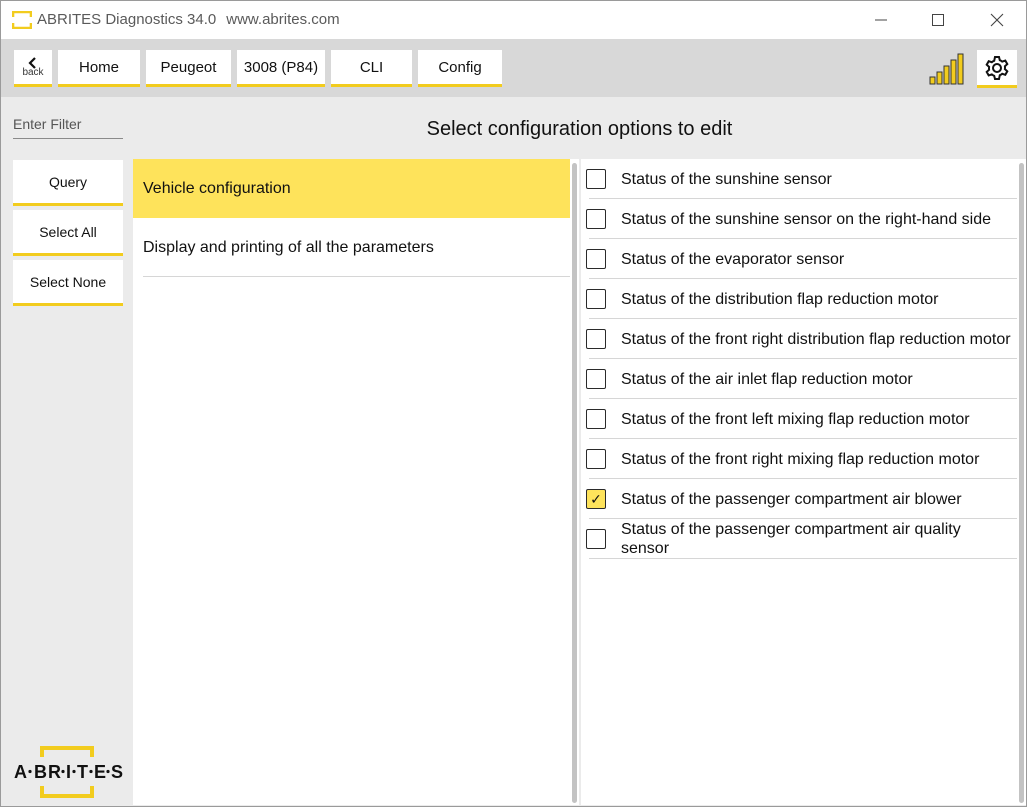 This screenshot has height=807, width=1027. What do you see at coordinates (371, 68) in the screenshot?
I see `breadcrumb-cli: CLI` at bounding box center [371, 68].